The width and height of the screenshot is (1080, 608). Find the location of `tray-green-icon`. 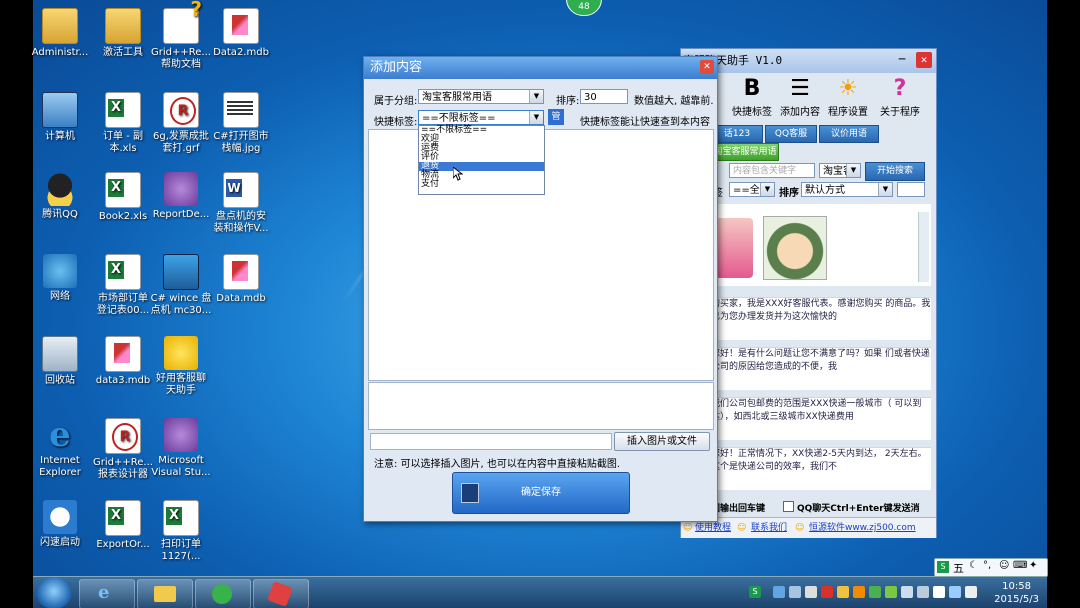

tray-green-icon is located at coordinates (875, 592).